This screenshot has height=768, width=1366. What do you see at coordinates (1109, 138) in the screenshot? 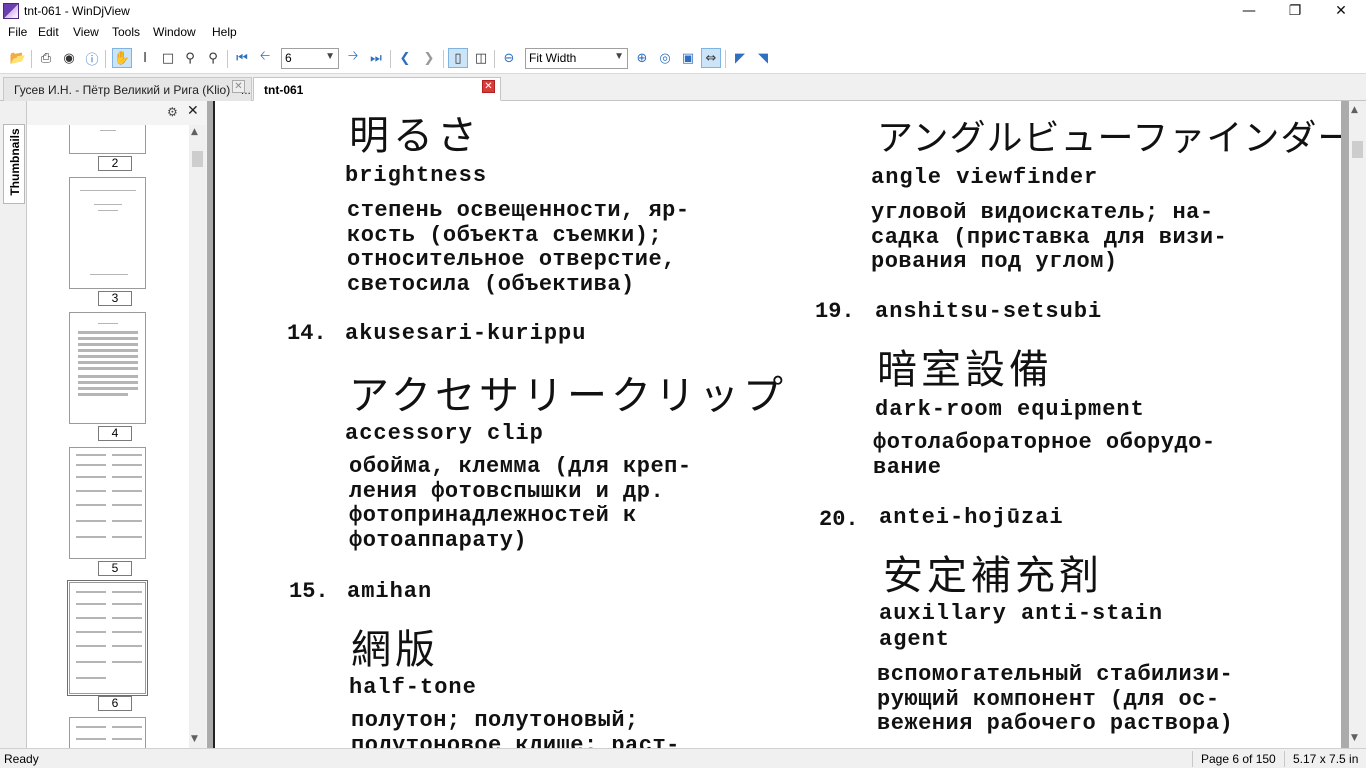
I see `entry-18-katakana: アングルビューファインダー` at bounding box center [1109, 138].